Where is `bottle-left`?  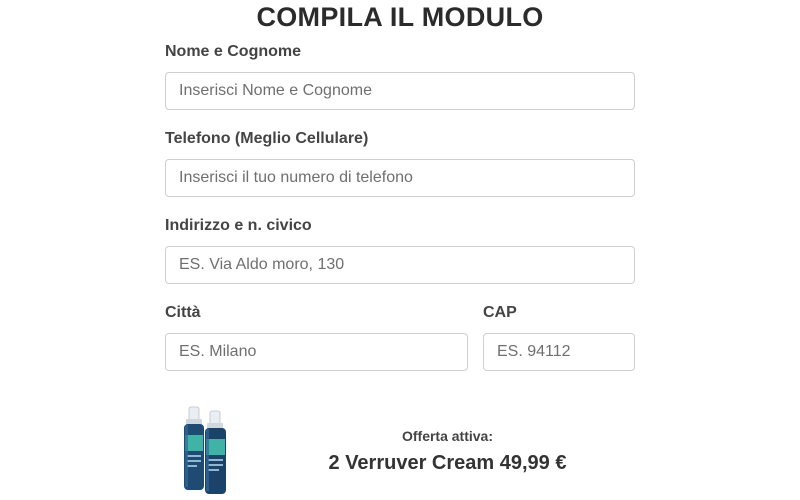 bottle-left is located at coordinates (194, 448).